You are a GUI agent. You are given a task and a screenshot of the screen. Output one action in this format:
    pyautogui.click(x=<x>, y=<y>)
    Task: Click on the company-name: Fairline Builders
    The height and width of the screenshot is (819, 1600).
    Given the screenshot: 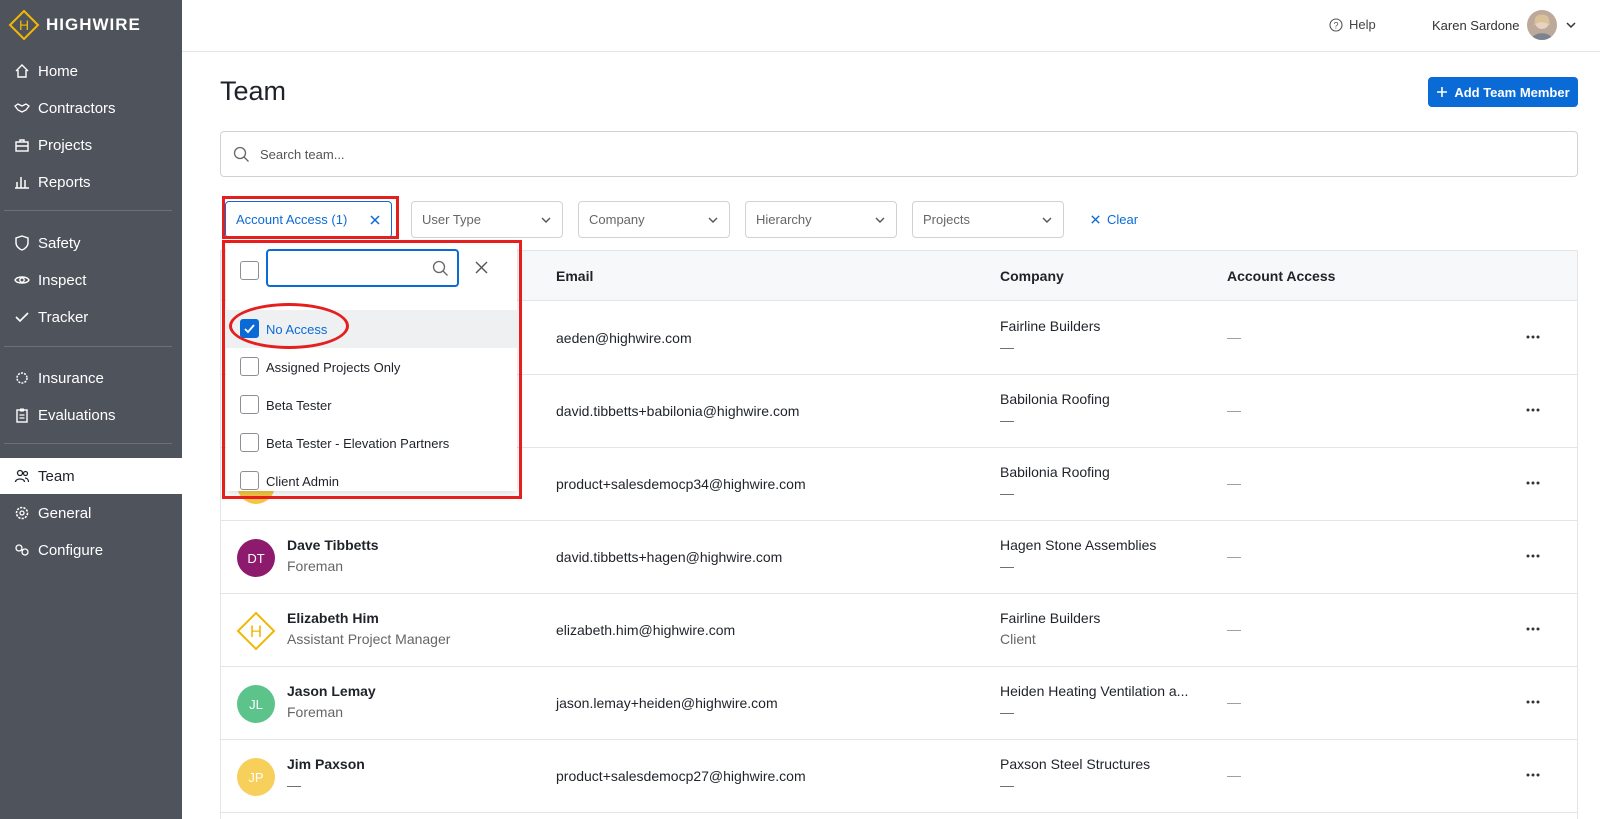 What is the action you would take?
    pyautogui.click(x=1050, y=618)
    